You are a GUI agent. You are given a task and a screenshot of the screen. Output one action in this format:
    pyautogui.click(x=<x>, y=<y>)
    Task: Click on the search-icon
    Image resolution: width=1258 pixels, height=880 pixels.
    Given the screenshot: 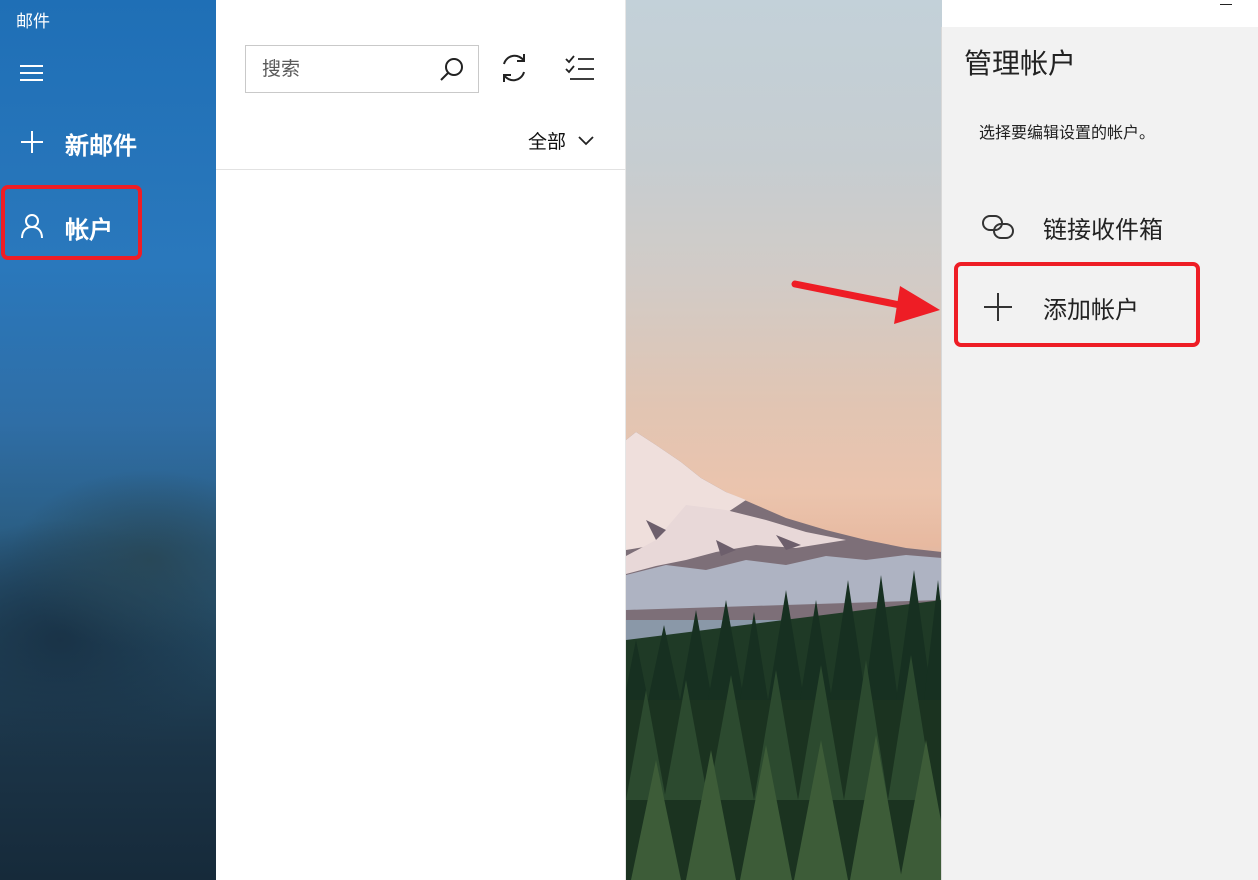 What is the action you would take?
    pyautogui.click(x=452, y=70)
    